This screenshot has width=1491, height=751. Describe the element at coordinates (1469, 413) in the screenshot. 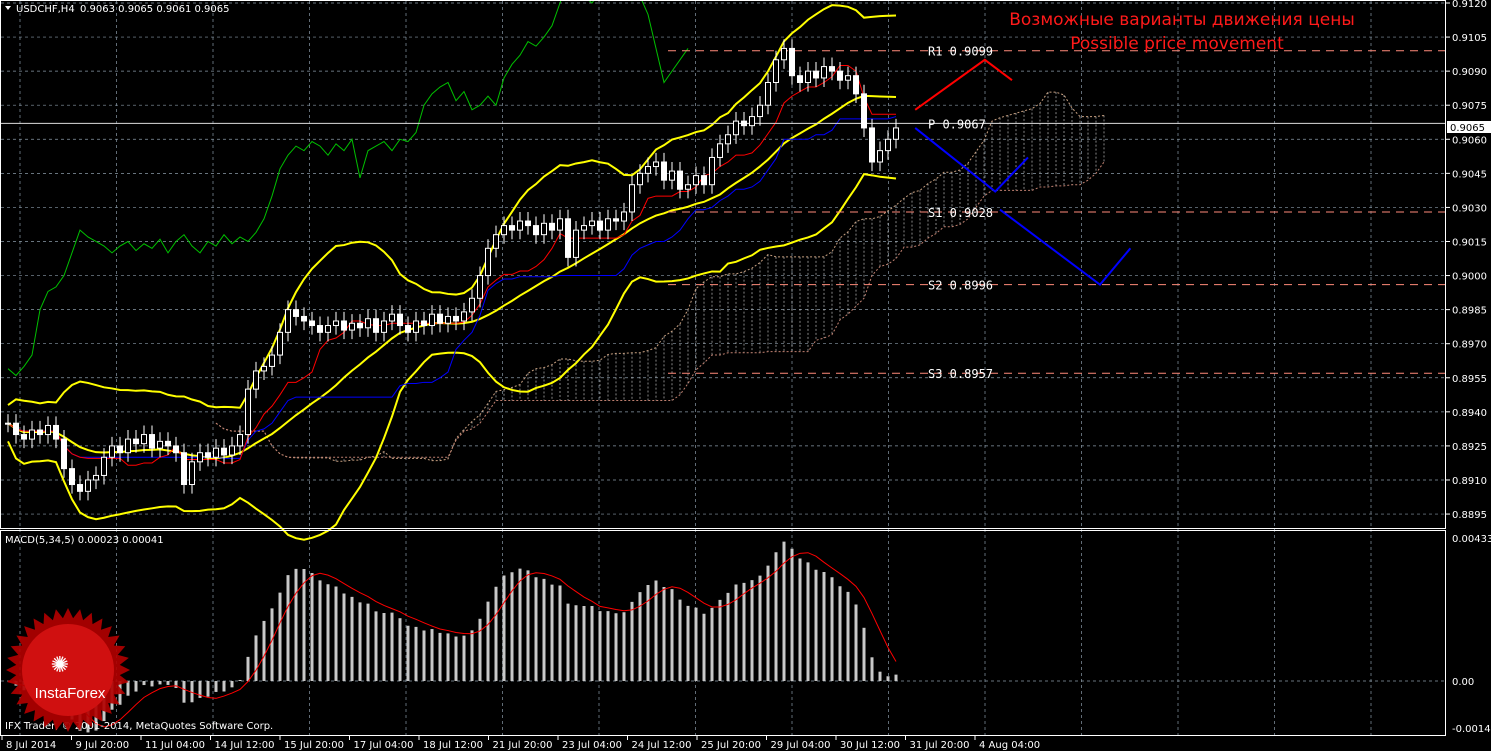

I see `price-tick-label: 0.8940` at that location.